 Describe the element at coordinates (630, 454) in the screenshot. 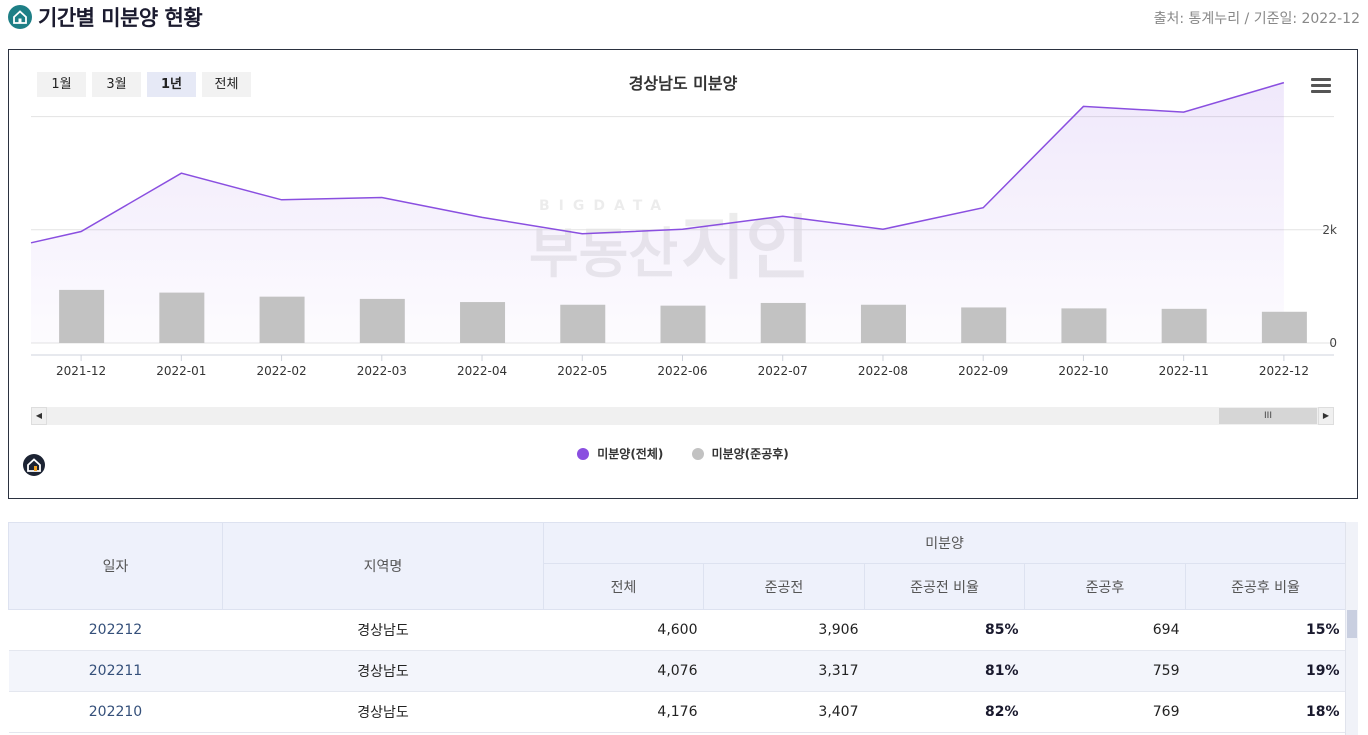

I see `legend-label-total: 미분양(전체)` at that location.